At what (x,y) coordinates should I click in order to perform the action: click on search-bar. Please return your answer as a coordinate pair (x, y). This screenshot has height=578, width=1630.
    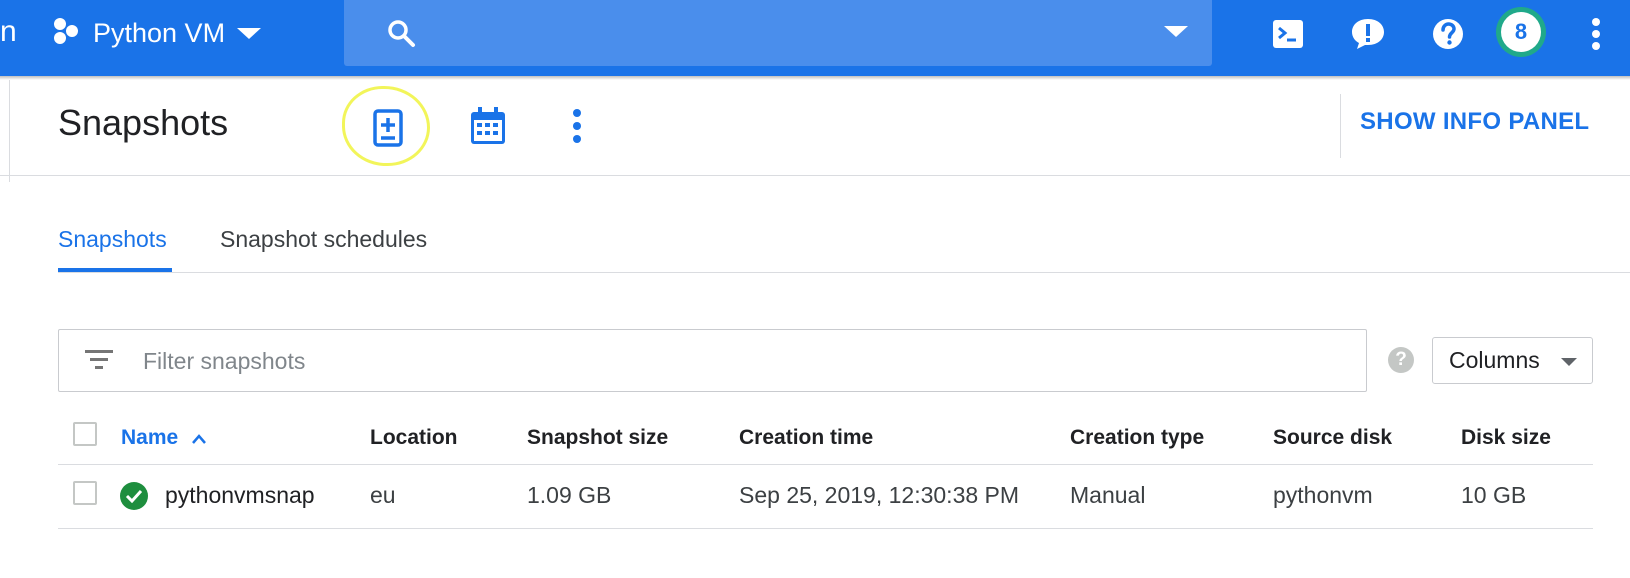
    Looking at the image, I should click on (778, 33).